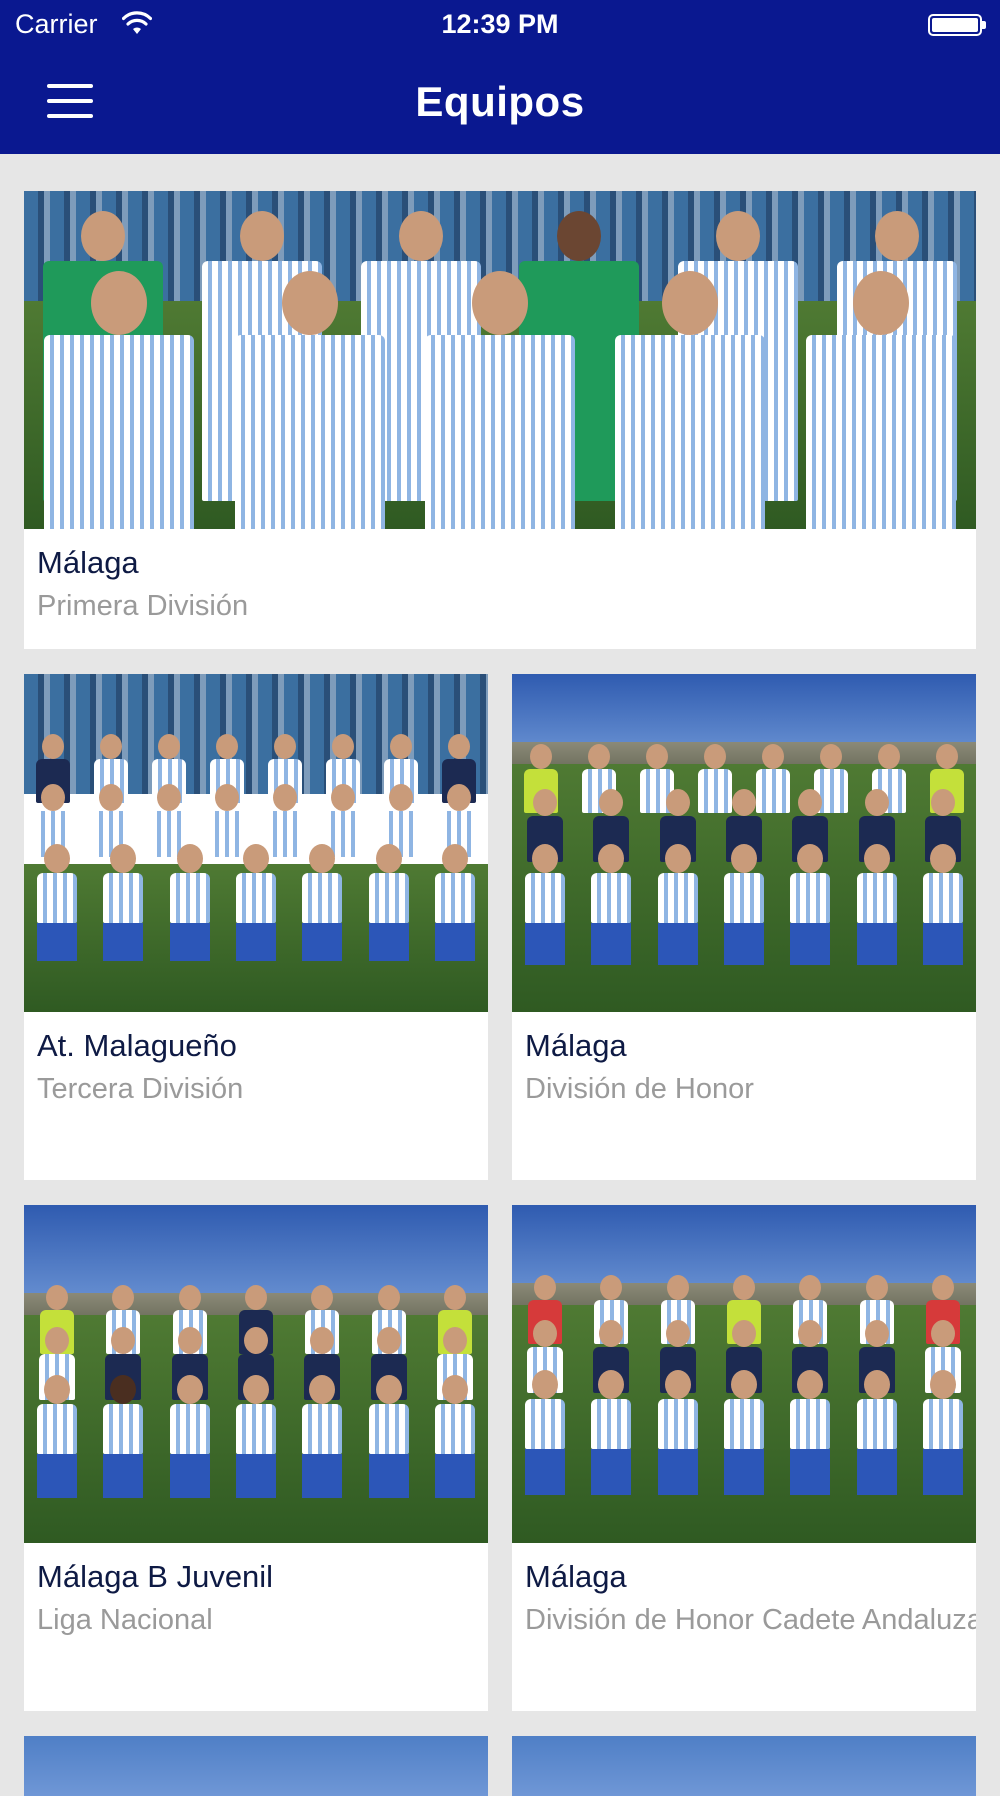  Describe the element at coordinates (143, 606) in the screenshot. I see `team-league: Primera División` at that location.